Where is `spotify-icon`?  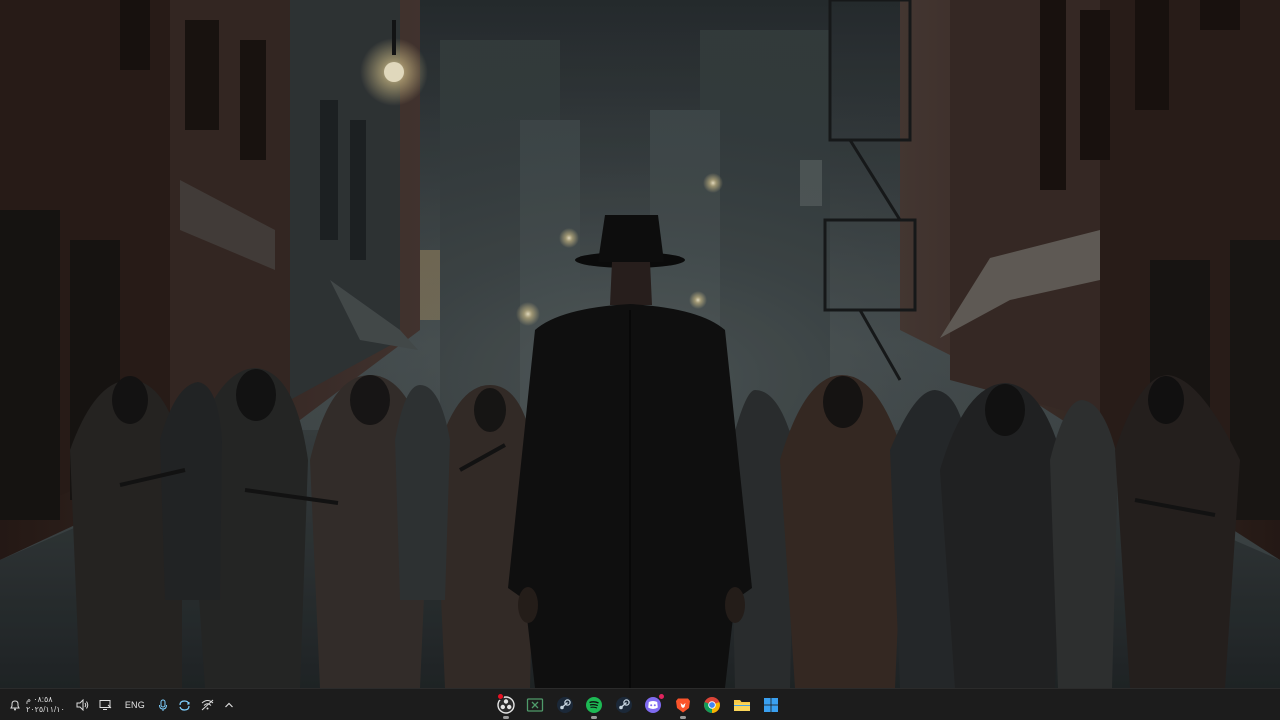 spotify-icon is located at coordinates (594, 705).